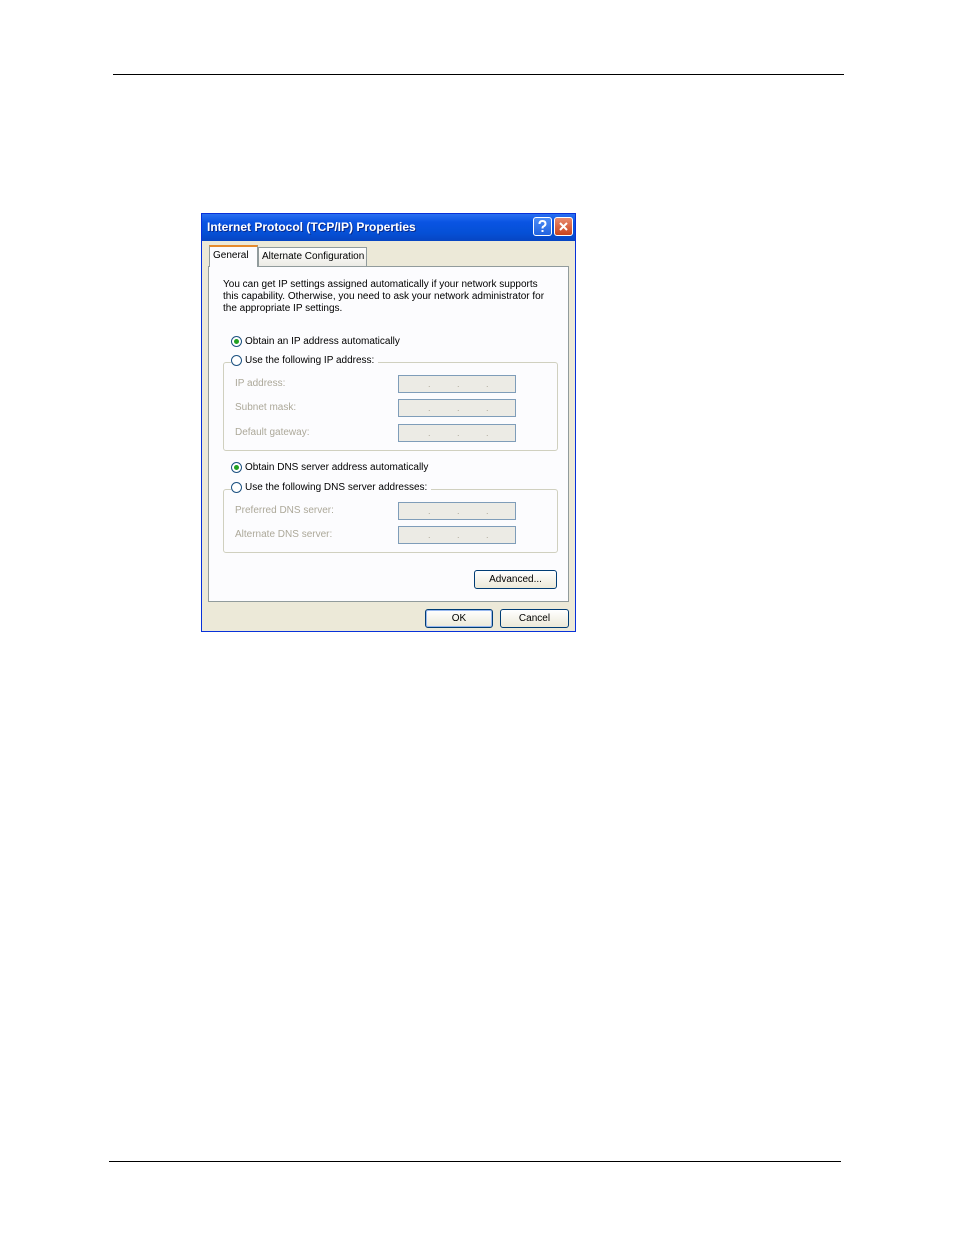  I want to click on use-following-ip-radio, so click(236, 360).